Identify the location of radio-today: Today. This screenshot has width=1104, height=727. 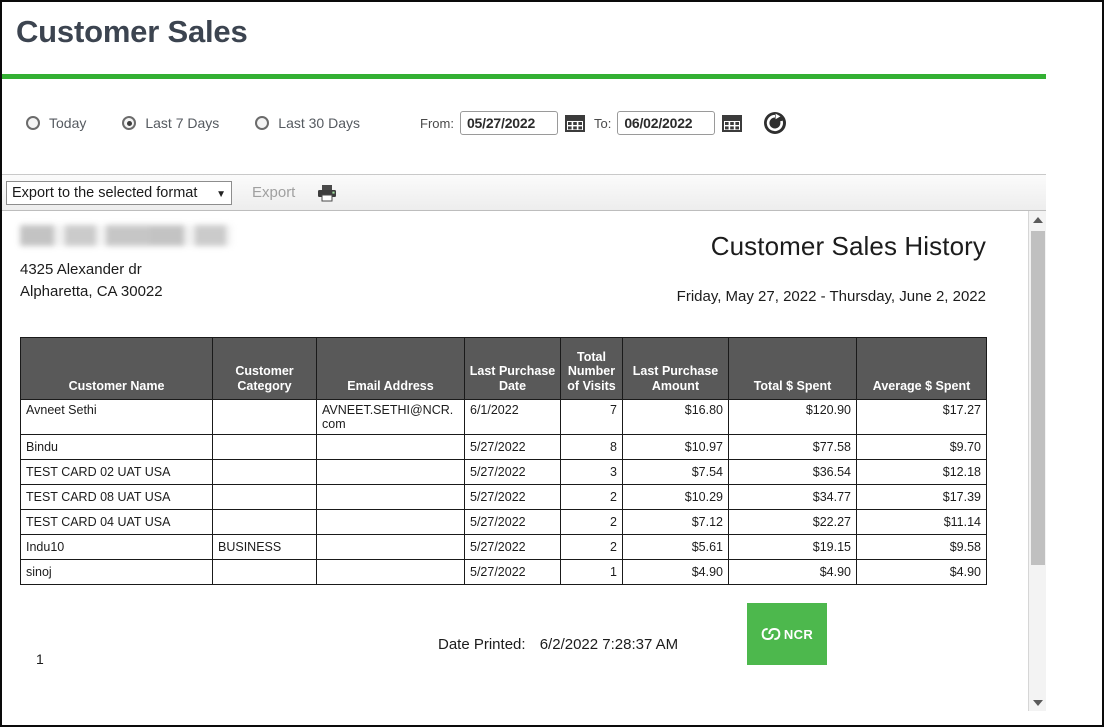
(56, 123).